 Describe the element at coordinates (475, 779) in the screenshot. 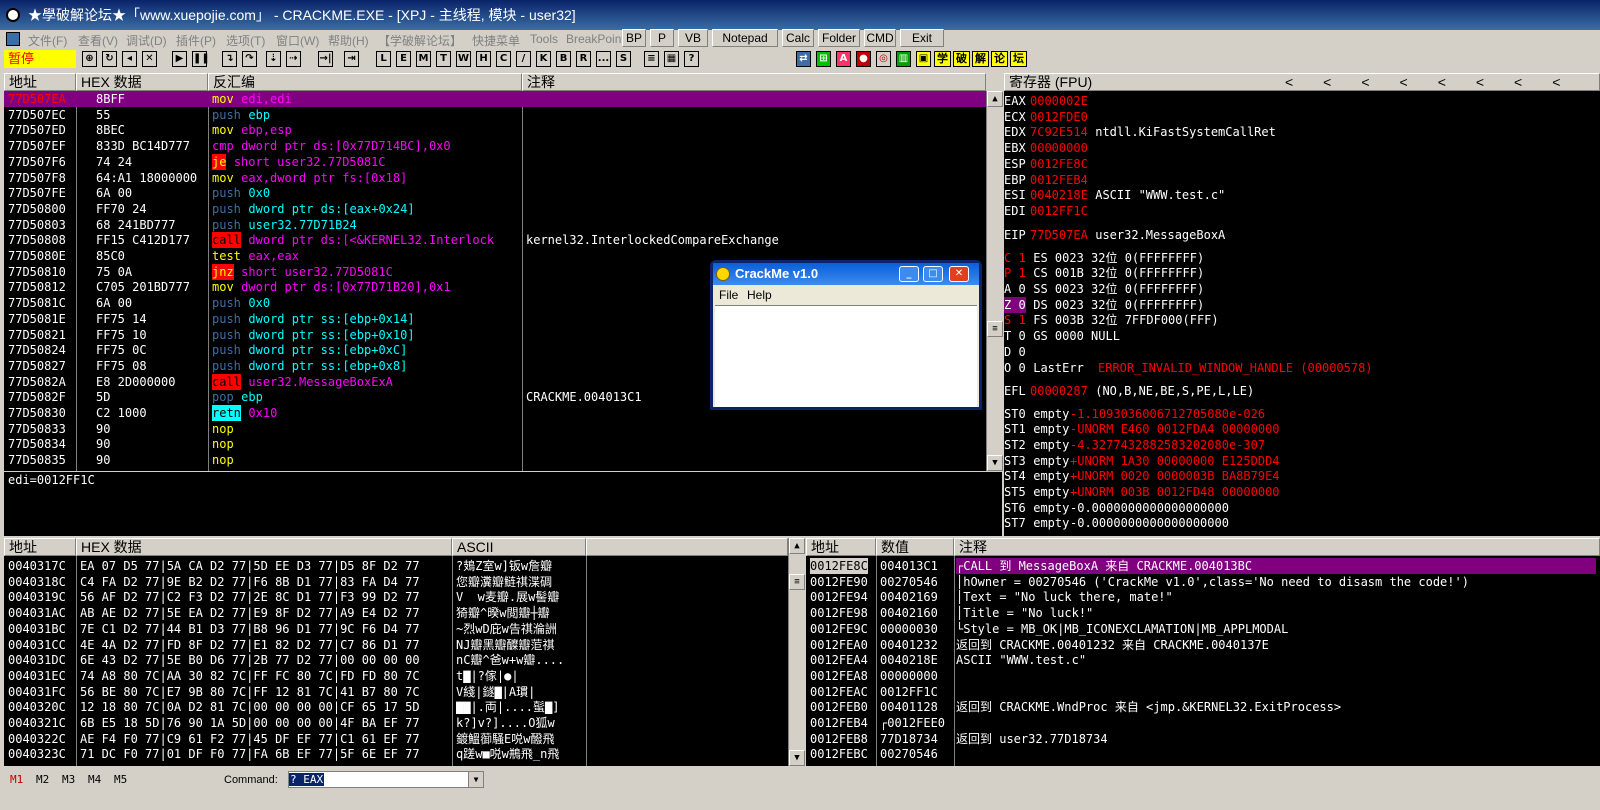

I see `chevron-down-icon: ▼` at that location.